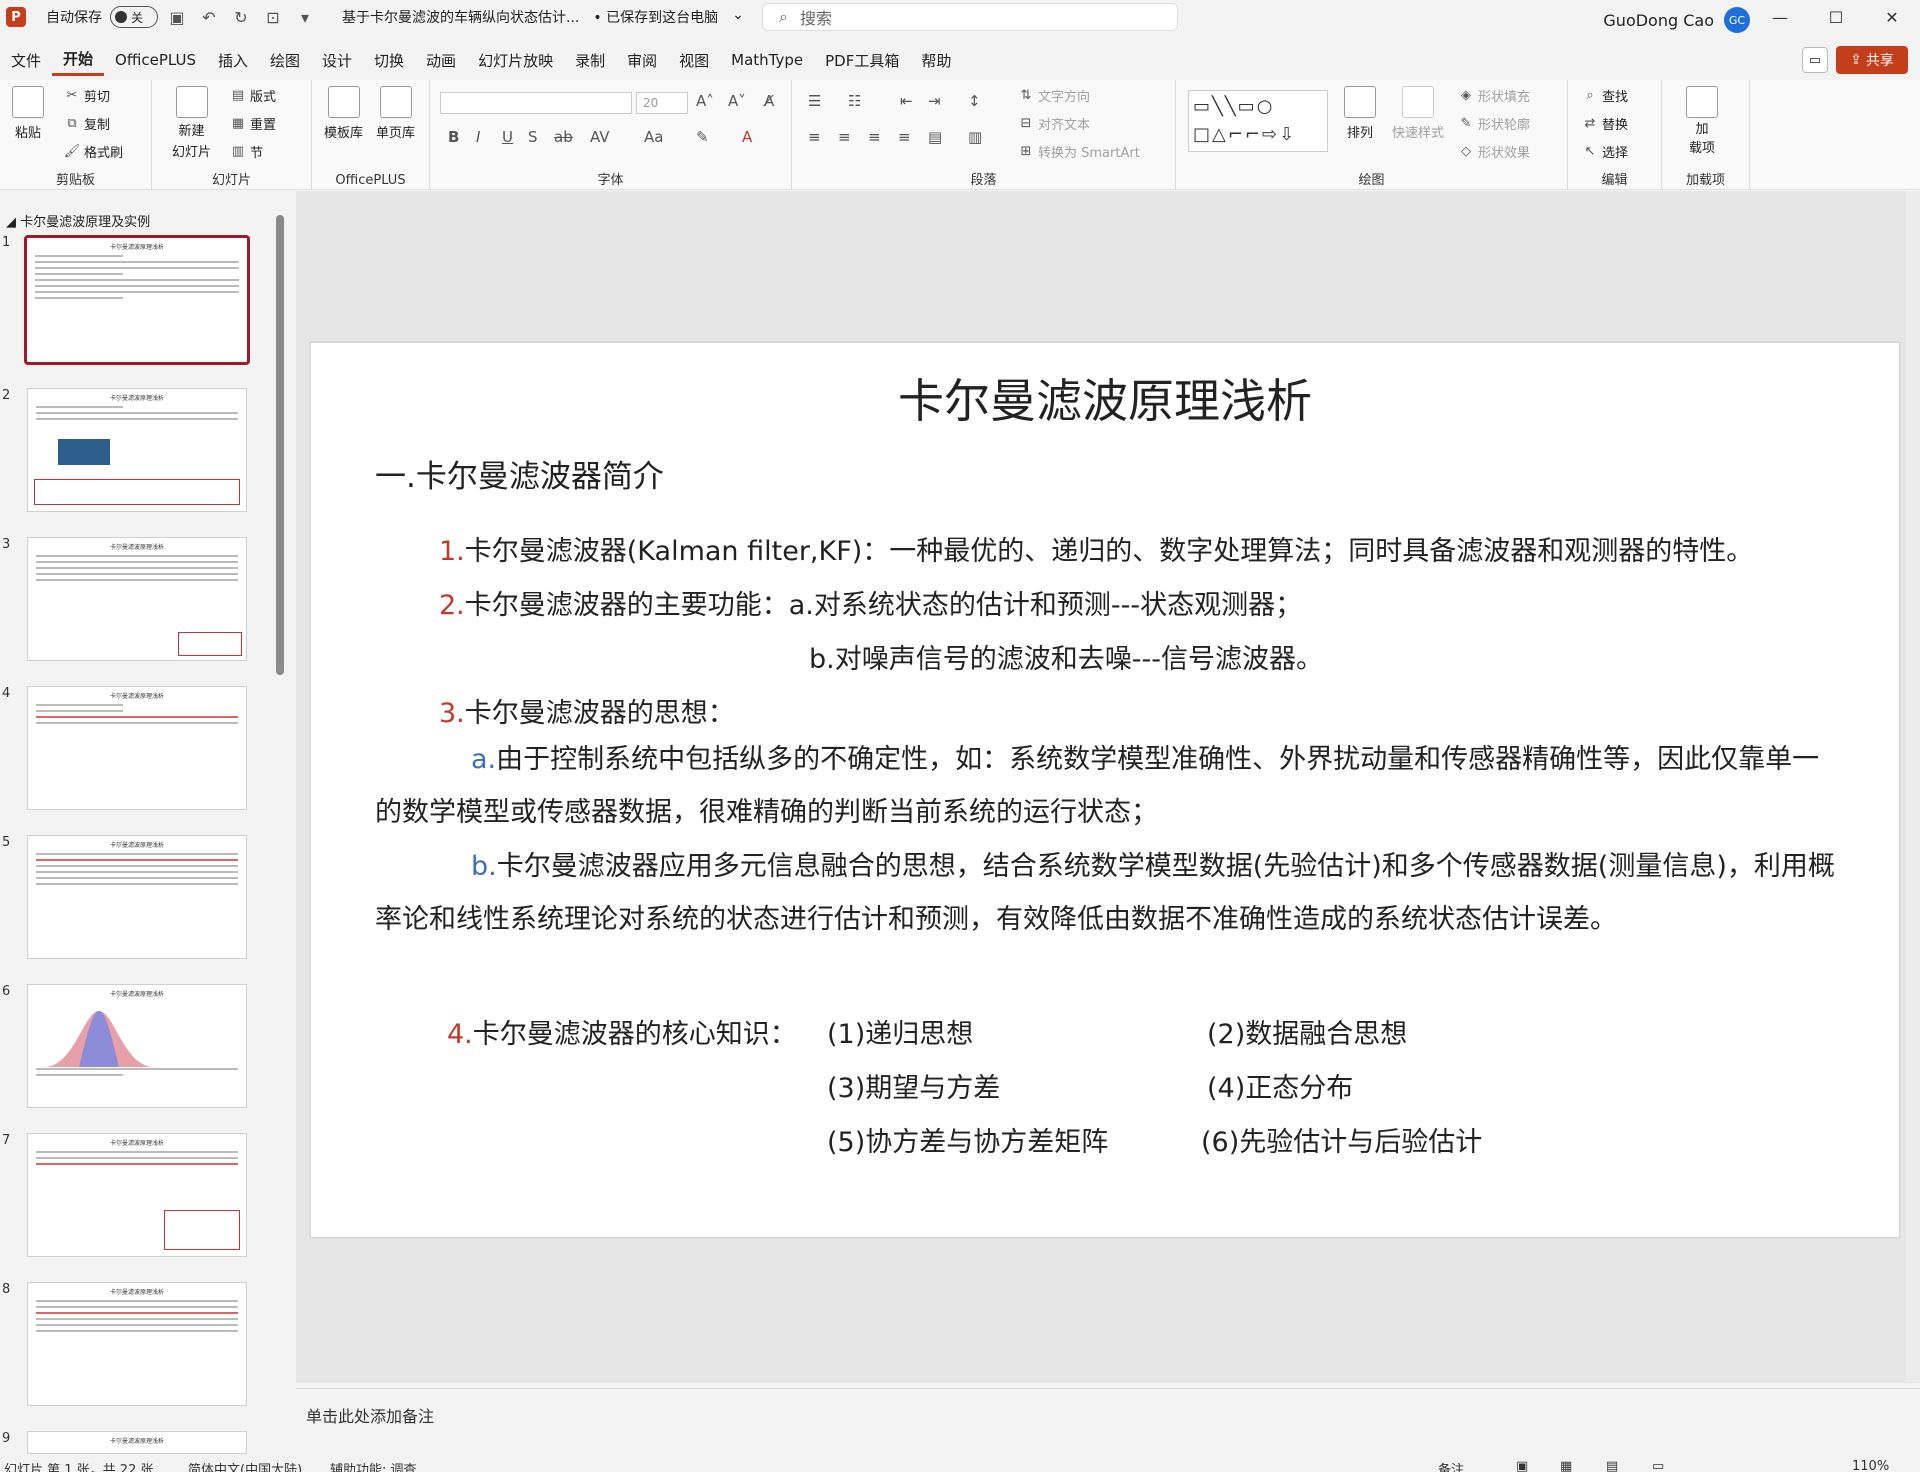 The width and height of the screenshot is (1920, 1472). Describe the element at coordinates (974, 101) in the screenshot. I see `line-spacing-icon: ↕` at that location.